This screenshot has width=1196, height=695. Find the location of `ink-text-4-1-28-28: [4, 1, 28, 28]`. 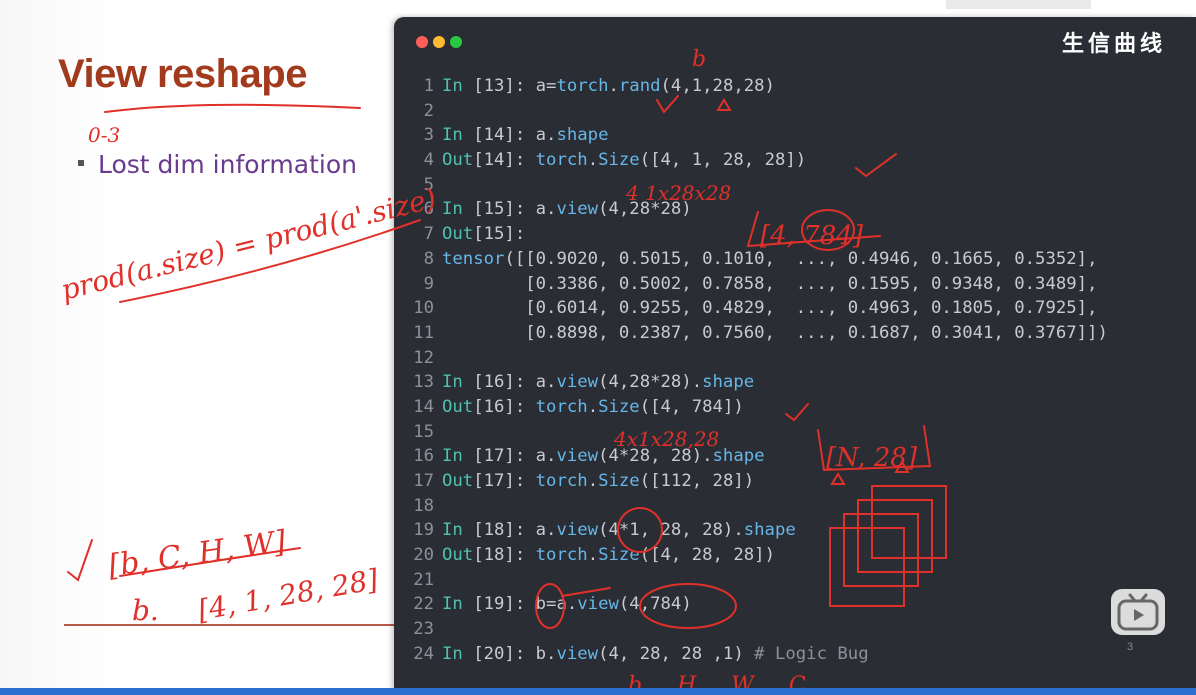

ink-text-4-1-28-28: [4, 1, 28, 28] is located at coordinates (287, 595).